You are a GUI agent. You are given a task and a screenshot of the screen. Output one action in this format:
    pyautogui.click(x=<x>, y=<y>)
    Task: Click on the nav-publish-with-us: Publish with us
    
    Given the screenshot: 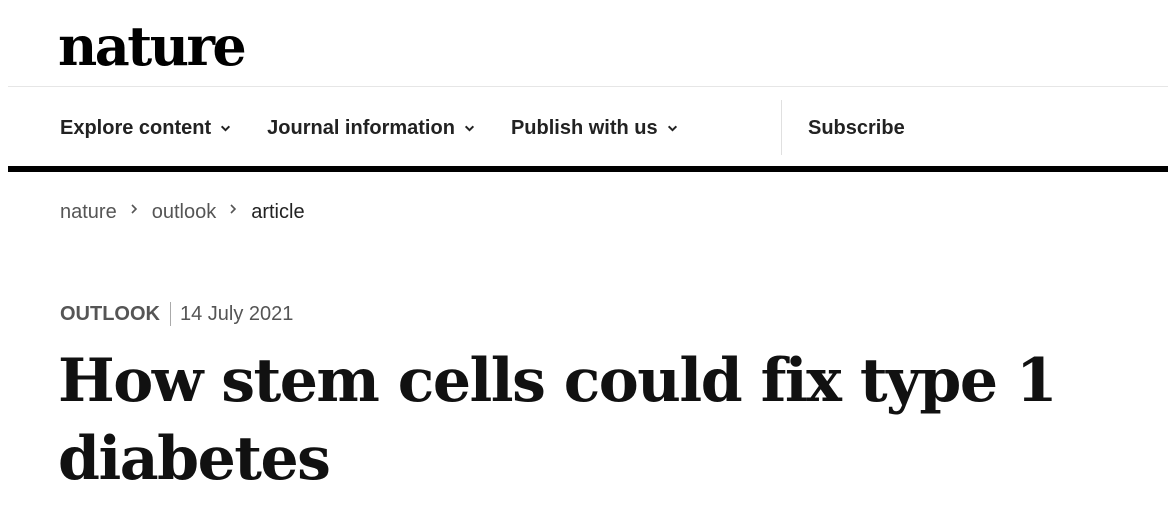 What is the action you would take?
    pyautogui.click(x=594, y=128)
    